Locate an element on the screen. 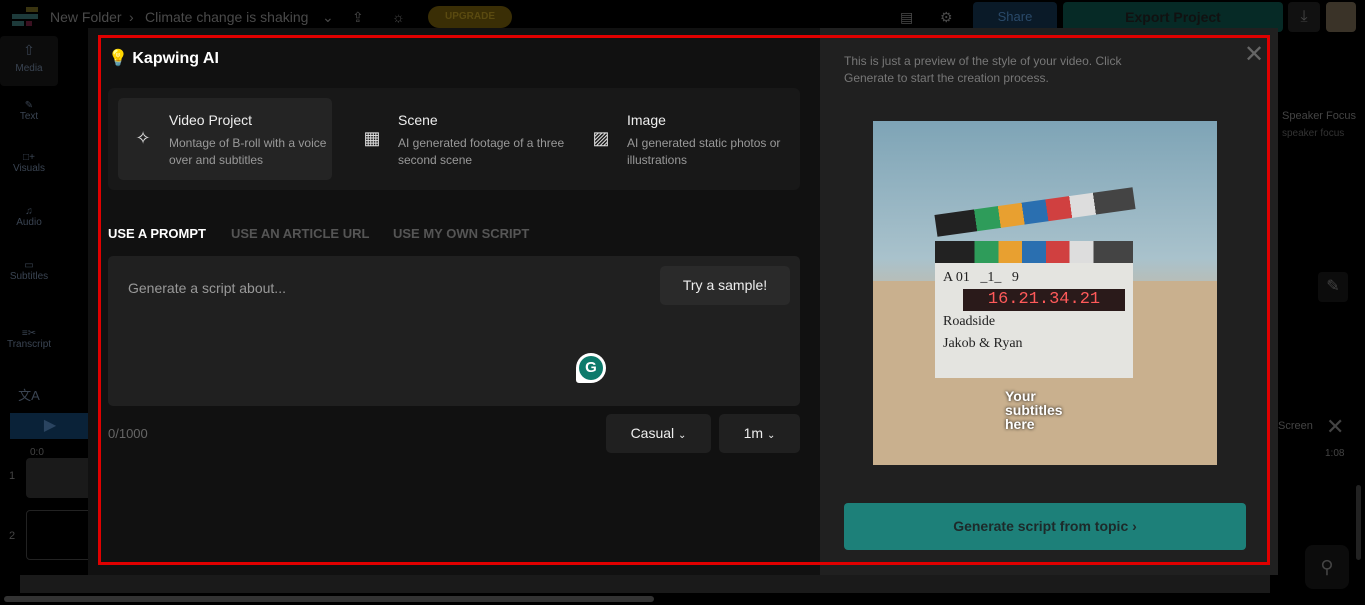  card-title: Scene is located at coordinates (418, 120).